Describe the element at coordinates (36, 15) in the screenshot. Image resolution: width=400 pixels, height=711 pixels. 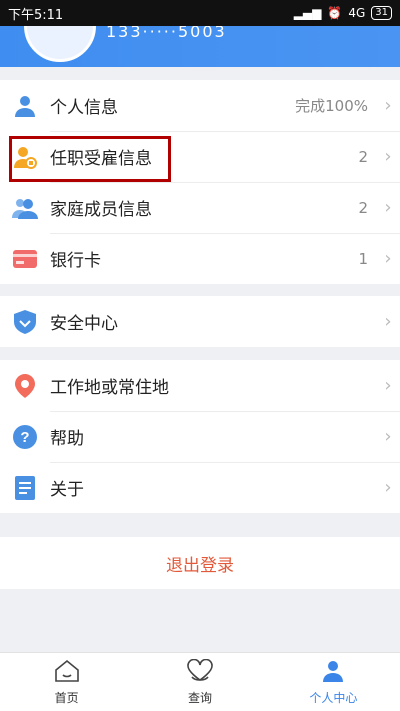
I see `status-time: 下午5:11` at that location.